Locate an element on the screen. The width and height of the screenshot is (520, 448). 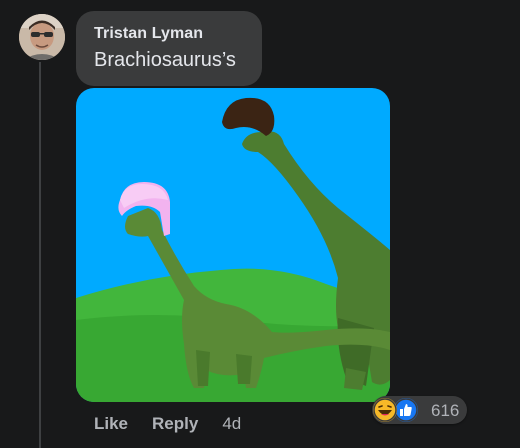
avatar-photo is located at coordinates (42, 37).